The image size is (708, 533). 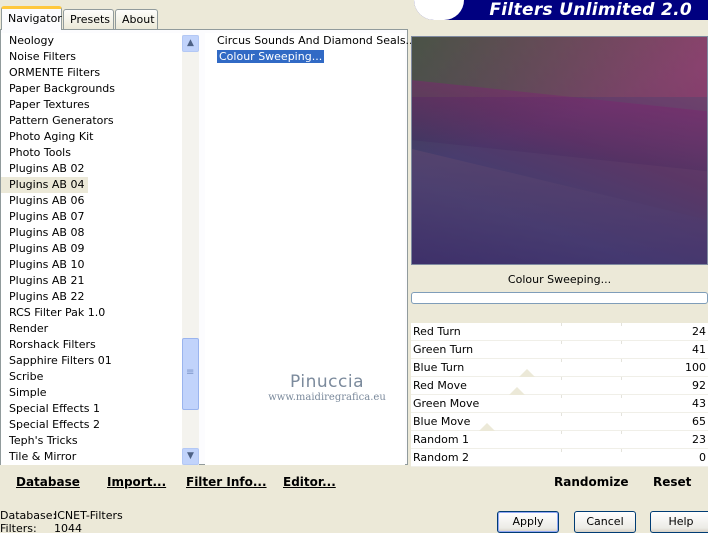 What do you see at coordinates (559, 458) in the screenshot?
I see `parameter-row: Random 2 0` at bounding box center [559, 458].